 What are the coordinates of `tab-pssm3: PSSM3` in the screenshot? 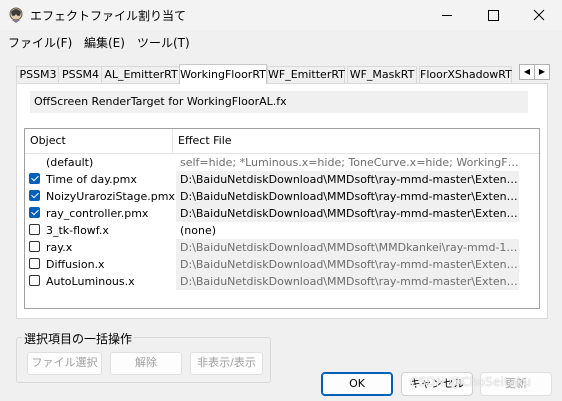 It's located at (38, 75).